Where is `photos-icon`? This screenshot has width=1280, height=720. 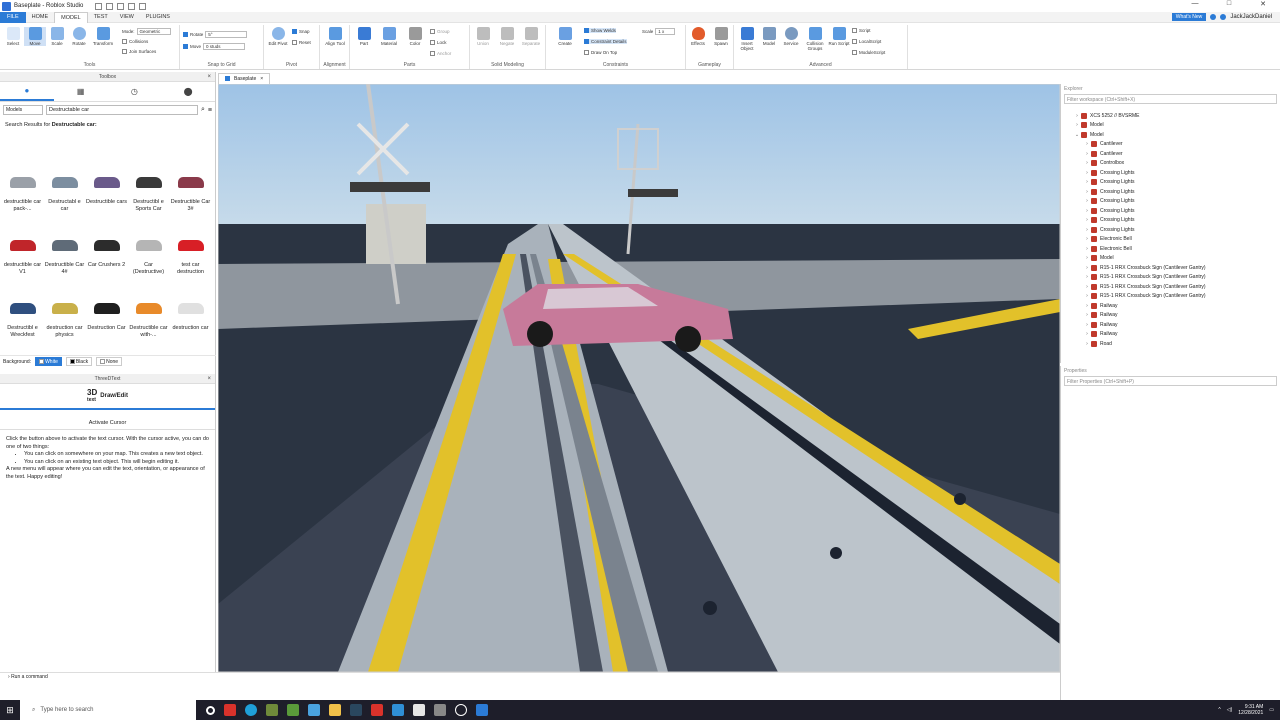 photos-icon is located at coordinates (440, 710).